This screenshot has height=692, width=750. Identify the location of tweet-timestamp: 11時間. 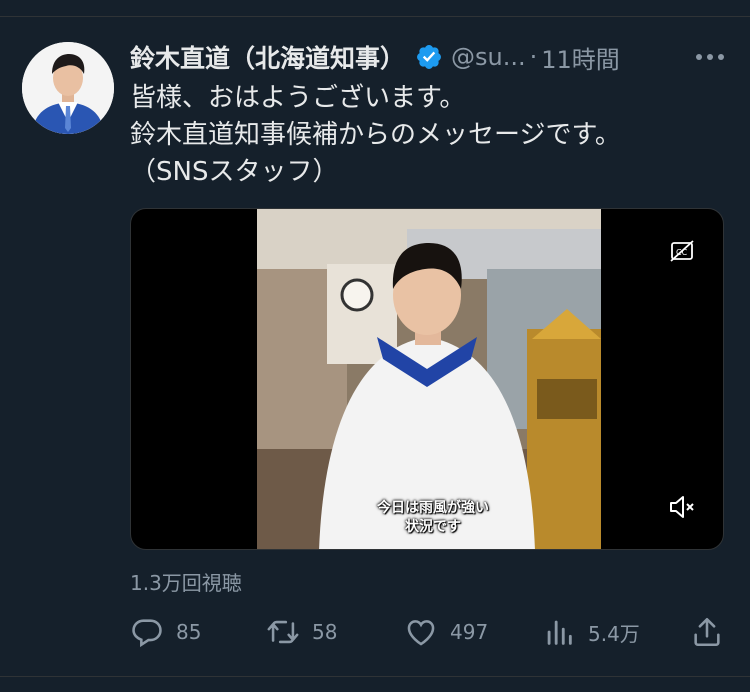
(580, 57).